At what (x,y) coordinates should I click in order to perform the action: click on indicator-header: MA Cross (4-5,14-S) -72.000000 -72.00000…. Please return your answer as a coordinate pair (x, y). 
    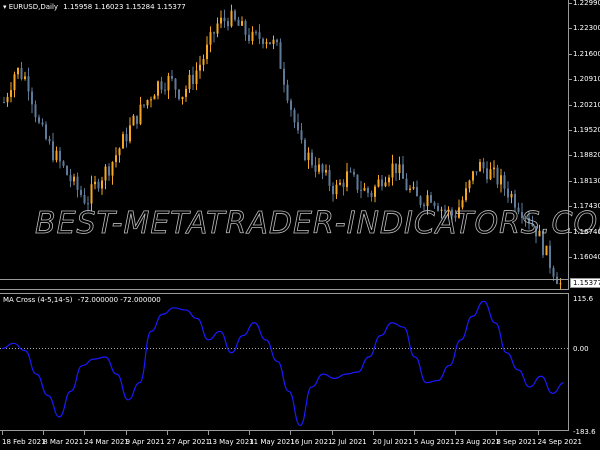
    Looking at the image, I should click on (82, 300).